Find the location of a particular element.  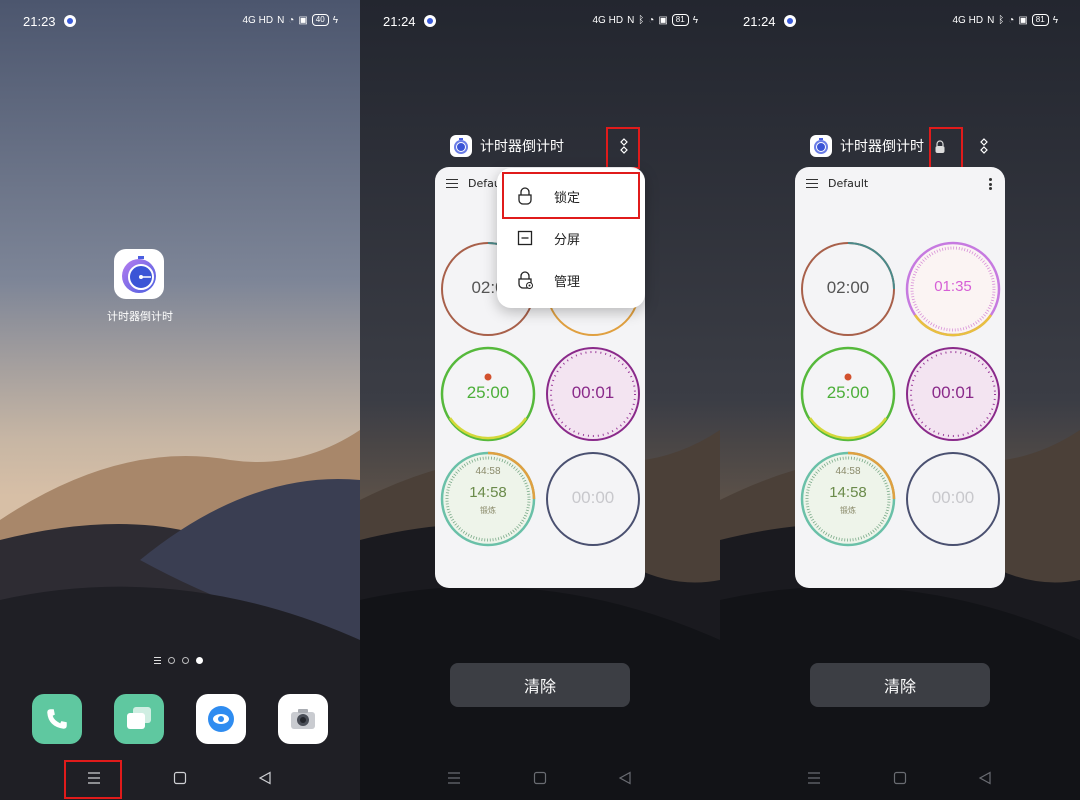

menu-item-manage: 管理 is located at coordinates (571, 280).